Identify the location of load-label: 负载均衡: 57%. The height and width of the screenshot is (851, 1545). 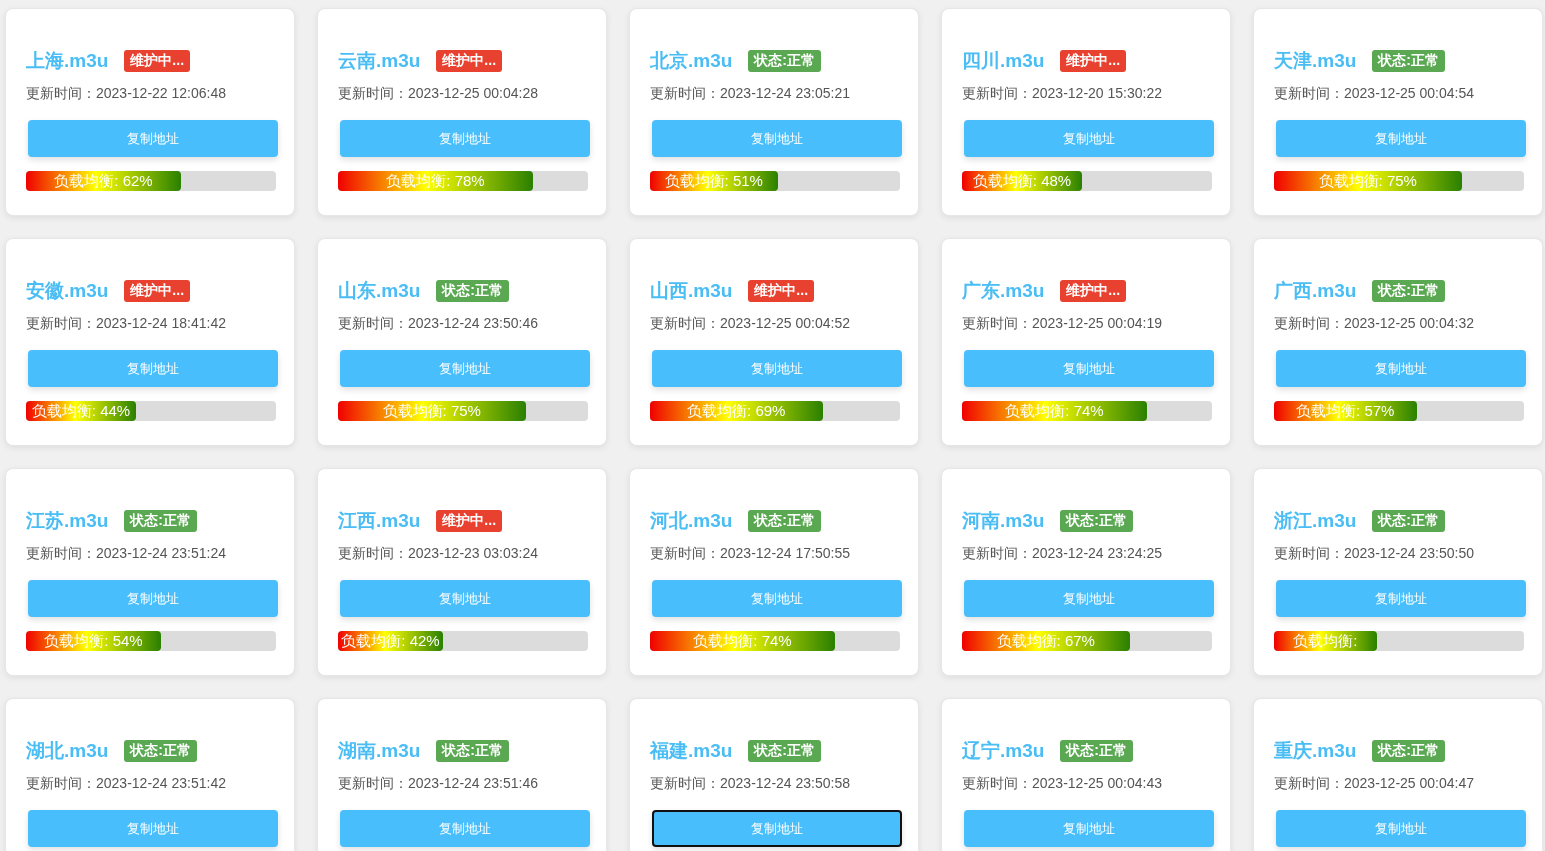
(1345, 411).